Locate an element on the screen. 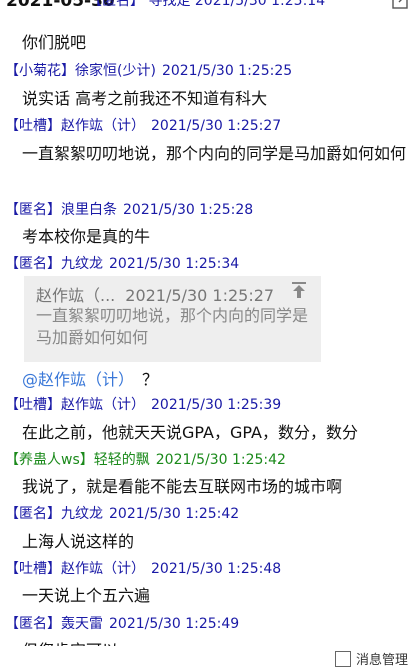 The height and width of the screenshot is (668, 420). message-meta: 【吐槽】赵作竑（计） 2021/5/30 1:25:27 is located at coordinates (143, 126).